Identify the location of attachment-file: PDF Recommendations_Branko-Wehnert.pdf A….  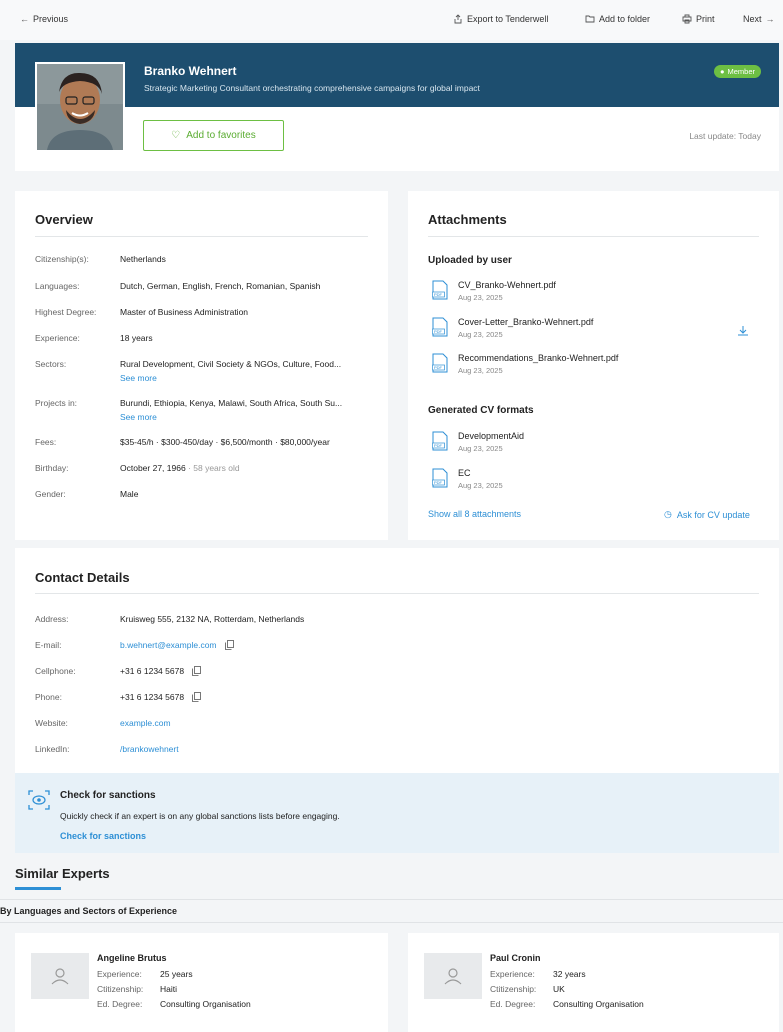
(525, 364).